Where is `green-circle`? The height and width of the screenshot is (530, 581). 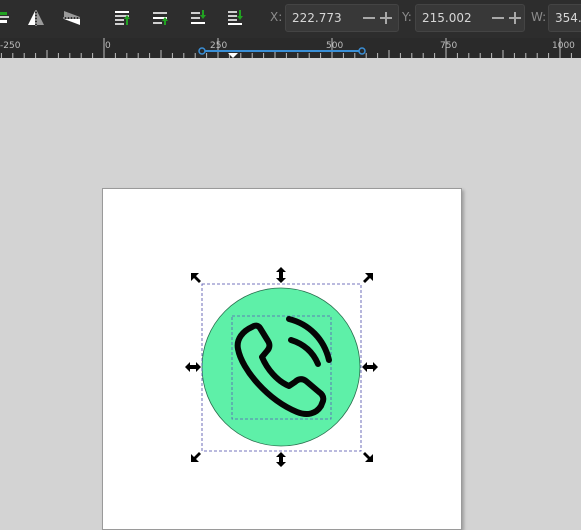 green-circle is located at coordinates (281, 367).